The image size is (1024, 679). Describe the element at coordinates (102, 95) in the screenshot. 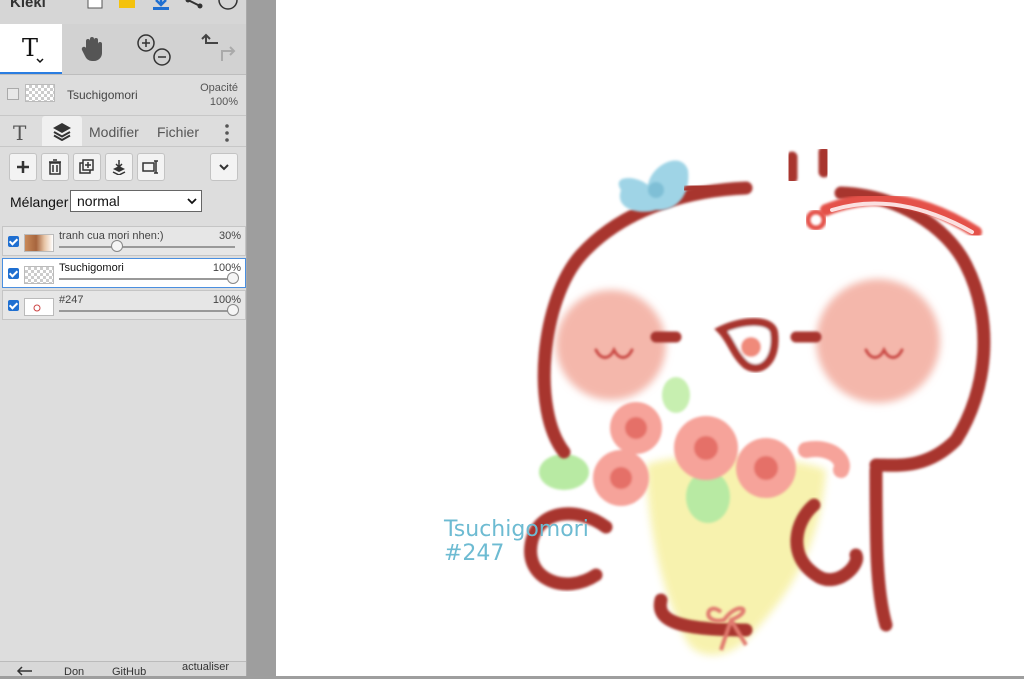

I see `active-layer-name: Tsuchigomori` at that location.